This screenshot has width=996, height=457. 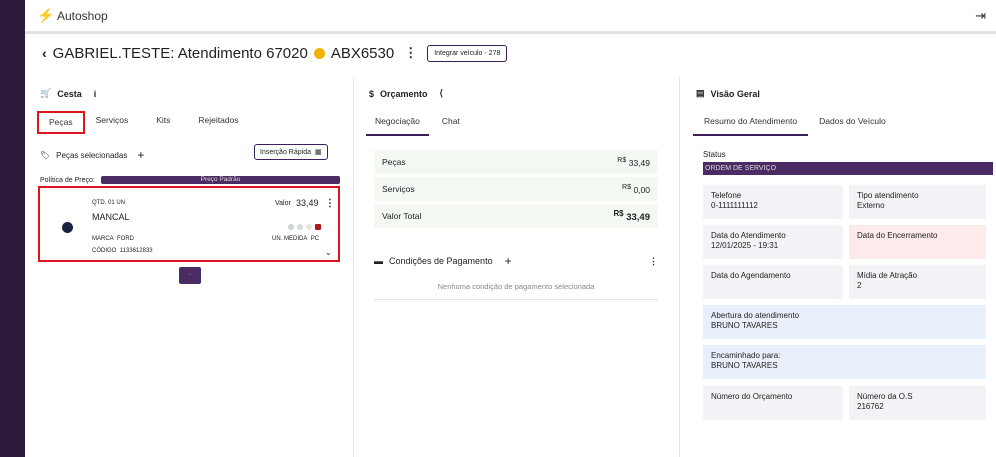 I want to click on status-dot, so click(x=319, y=53).